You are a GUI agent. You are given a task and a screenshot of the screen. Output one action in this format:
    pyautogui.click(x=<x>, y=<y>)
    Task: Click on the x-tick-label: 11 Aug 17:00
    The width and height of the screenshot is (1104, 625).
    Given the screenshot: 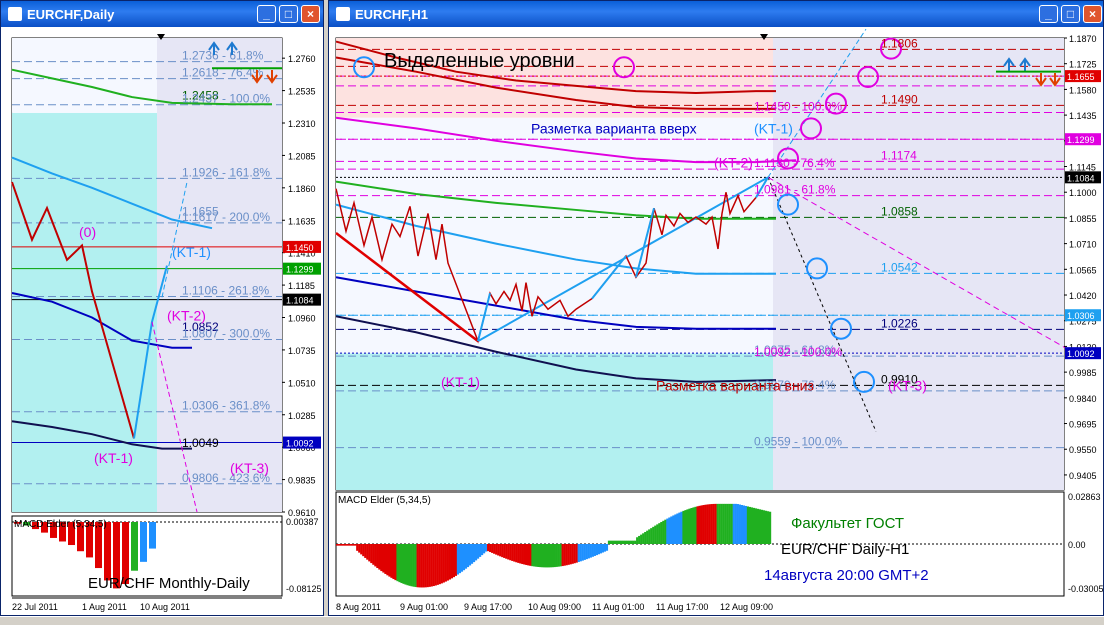 What is the action you would take?
    pyautogui.click(x=682, y=607)
    